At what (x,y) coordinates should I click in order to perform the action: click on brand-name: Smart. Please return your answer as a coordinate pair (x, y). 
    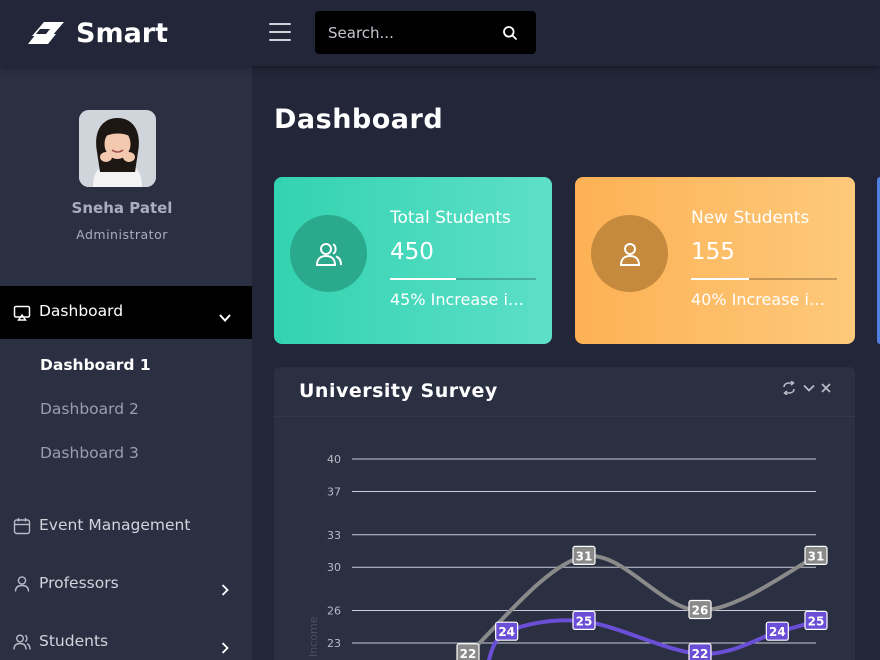
    Looking at the image, I should click on (122, 33).